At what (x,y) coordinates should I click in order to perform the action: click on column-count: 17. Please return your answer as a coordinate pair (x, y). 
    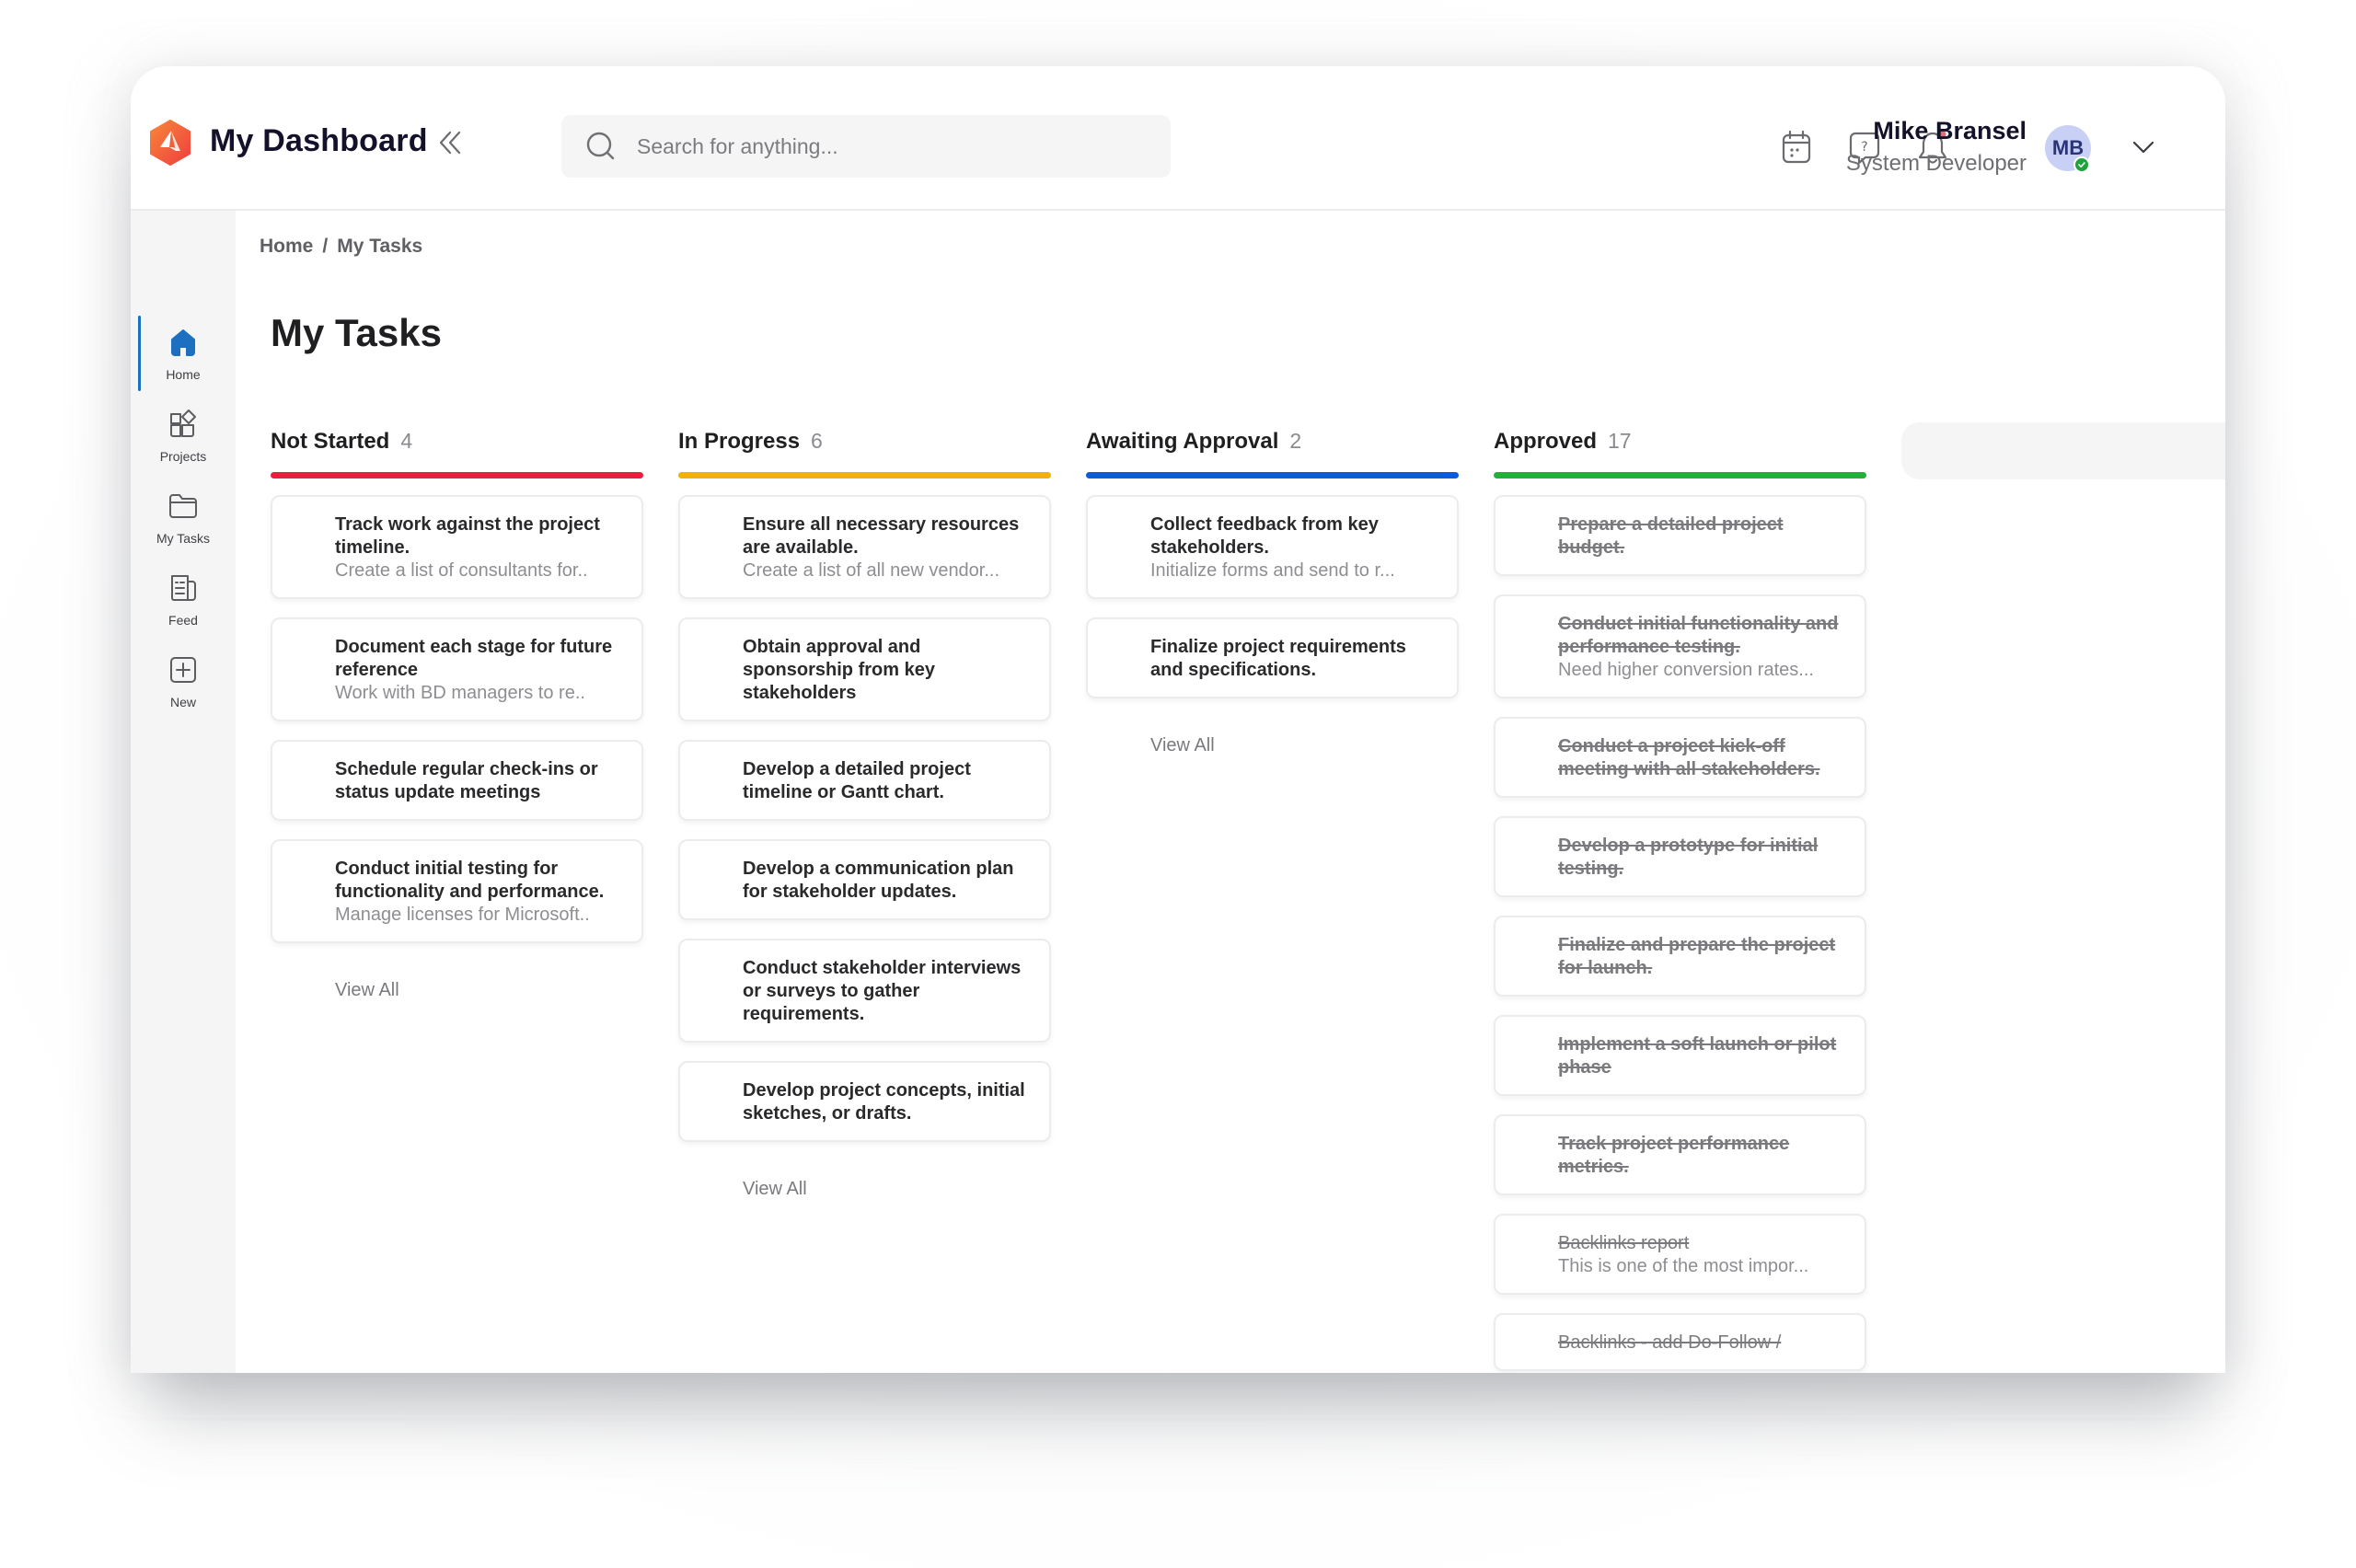
    Looking at the image, I should click on (1620, 441).